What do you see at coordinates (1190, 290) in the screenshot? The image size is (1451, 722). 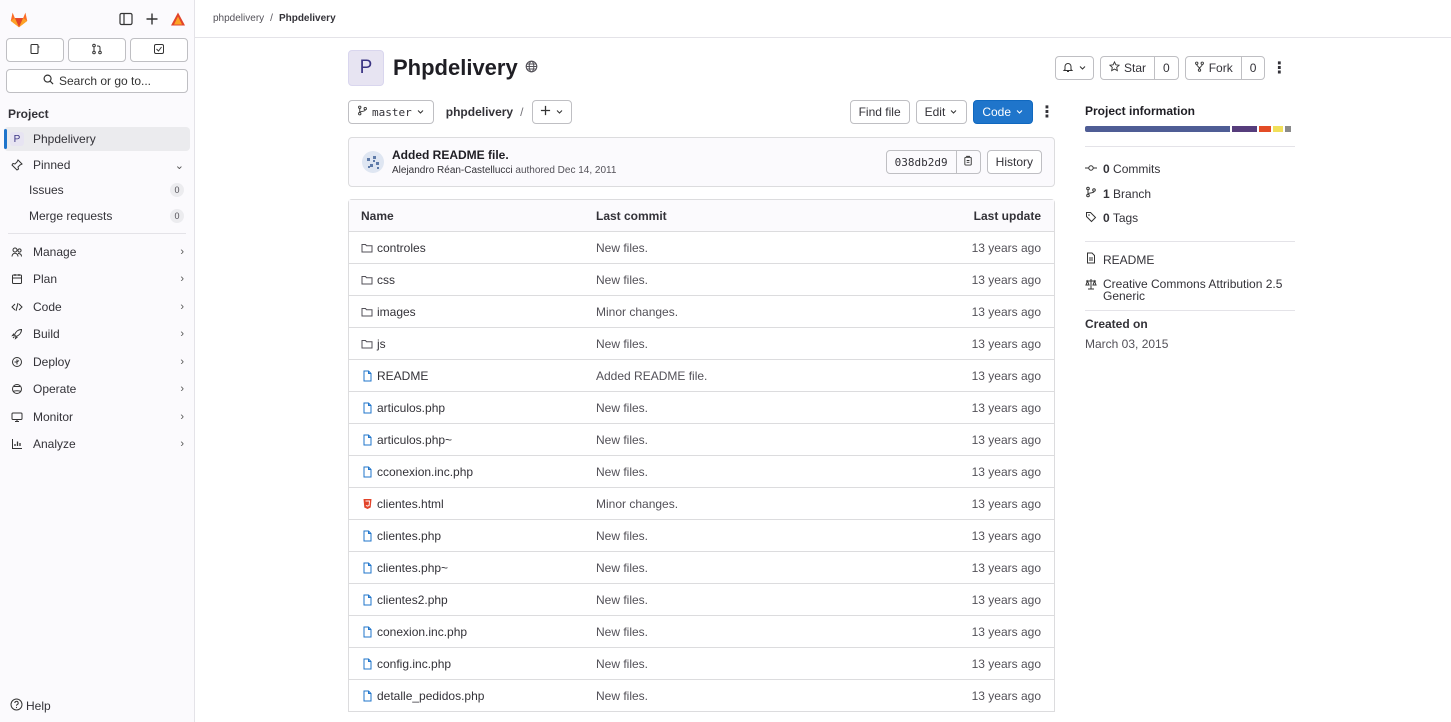 I see `license-link: Creative Commons Attribution 2.5 Generic` at bounding box center [1190, 290].